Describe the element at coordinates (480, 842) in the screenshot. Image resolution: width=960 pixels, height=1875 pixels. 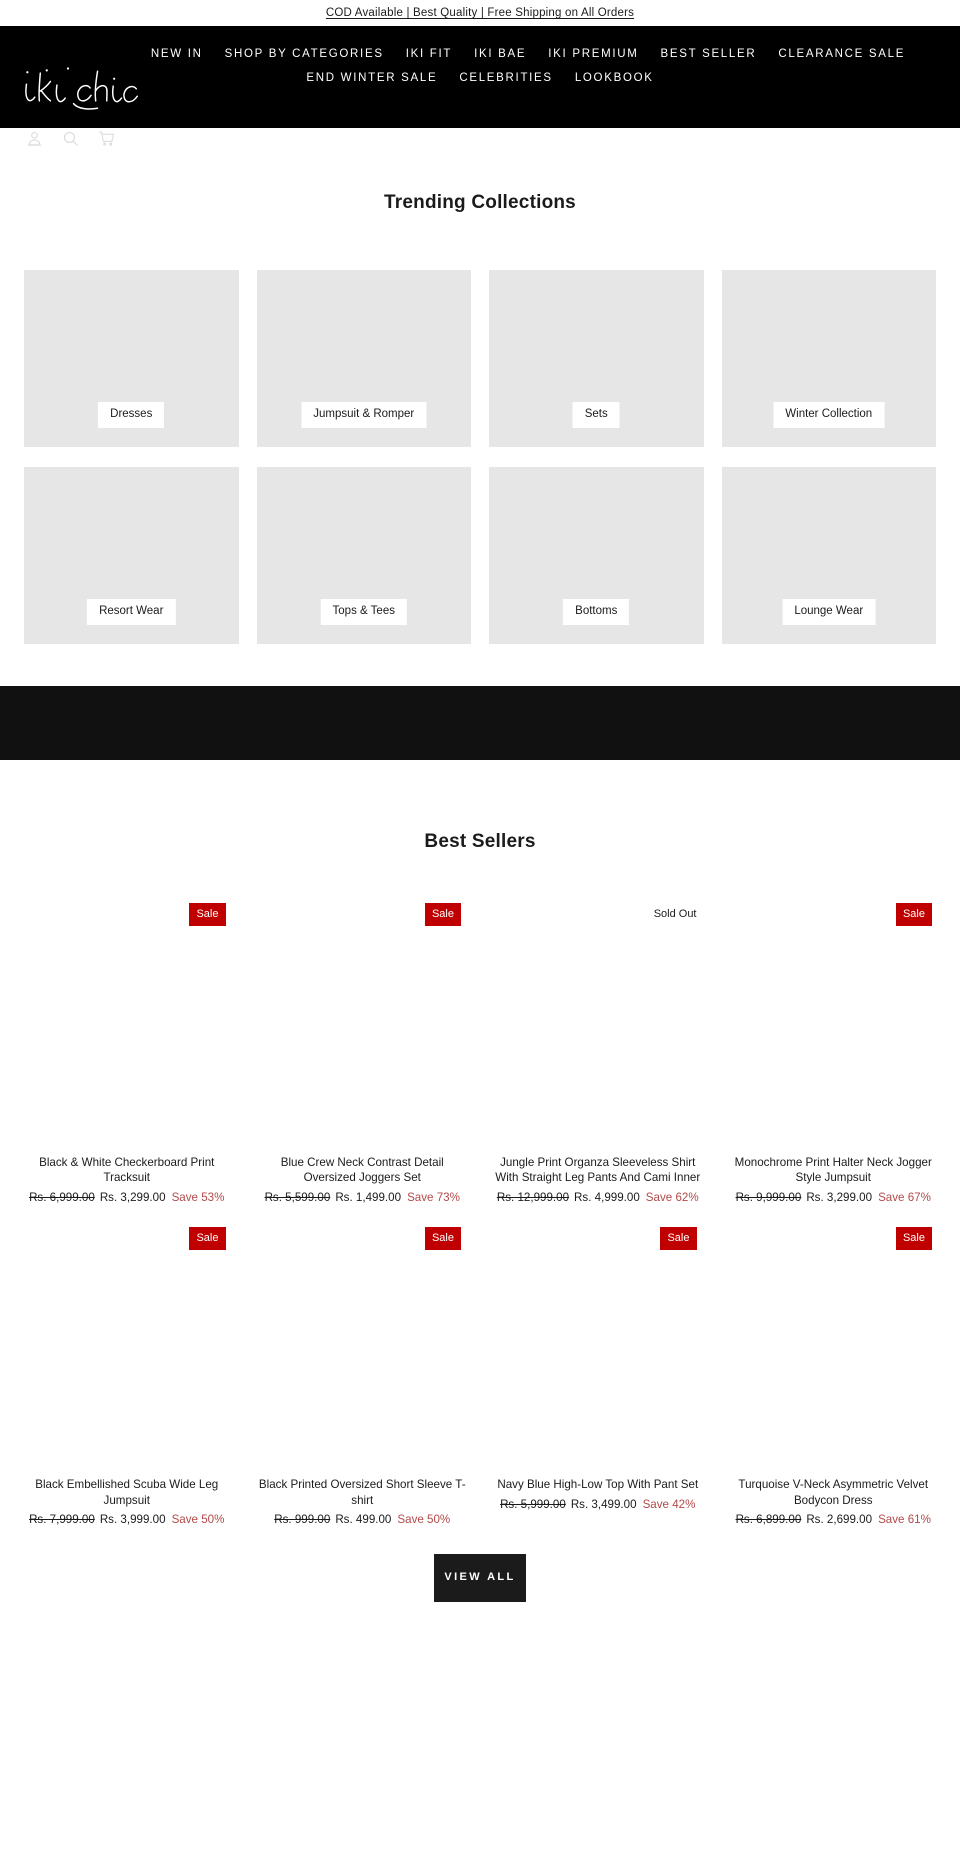
I see `best-sellers-title: Best Sellers` at that location.